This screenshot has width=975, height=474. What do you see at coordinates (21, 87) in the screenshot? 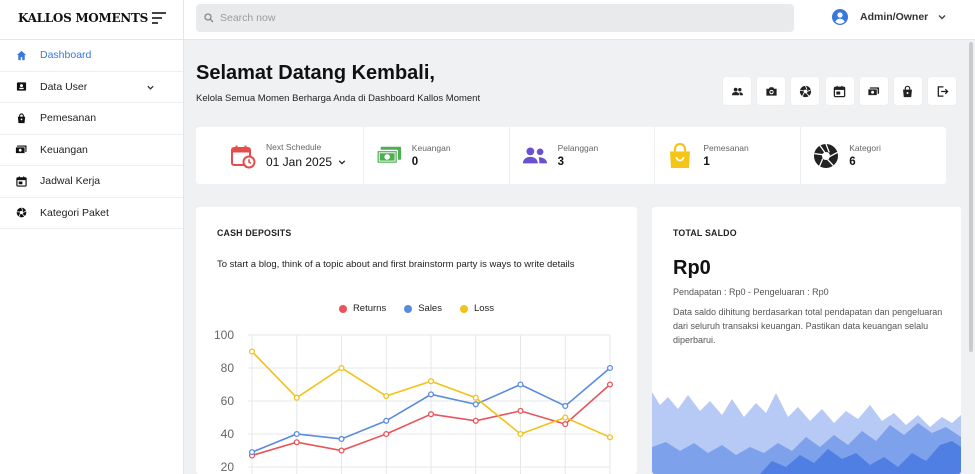
I see `user-card-icon` at bounding box center [21, 87].